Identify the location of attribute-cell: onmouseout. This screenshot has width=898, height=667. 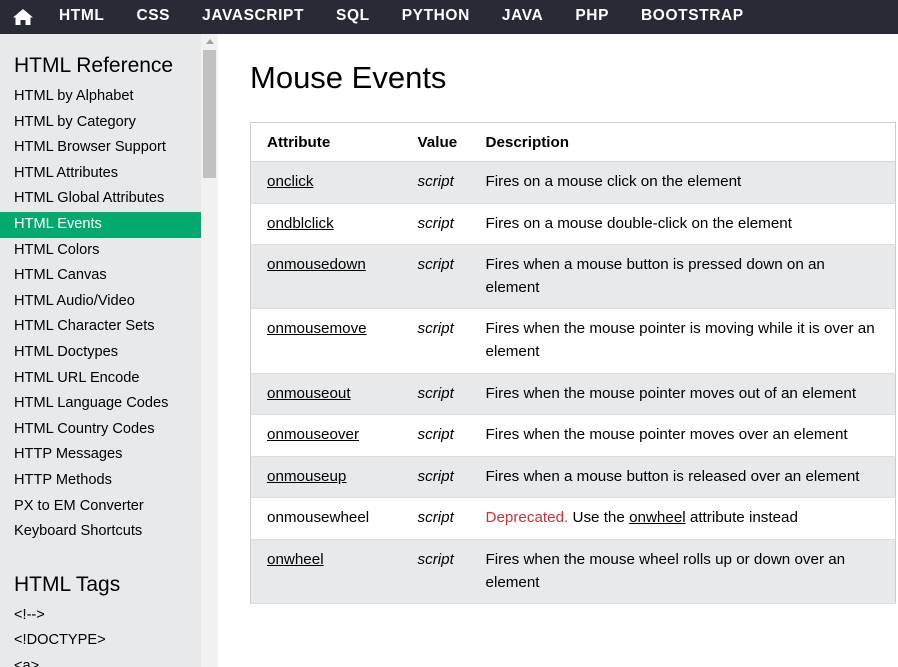
(326, 394).